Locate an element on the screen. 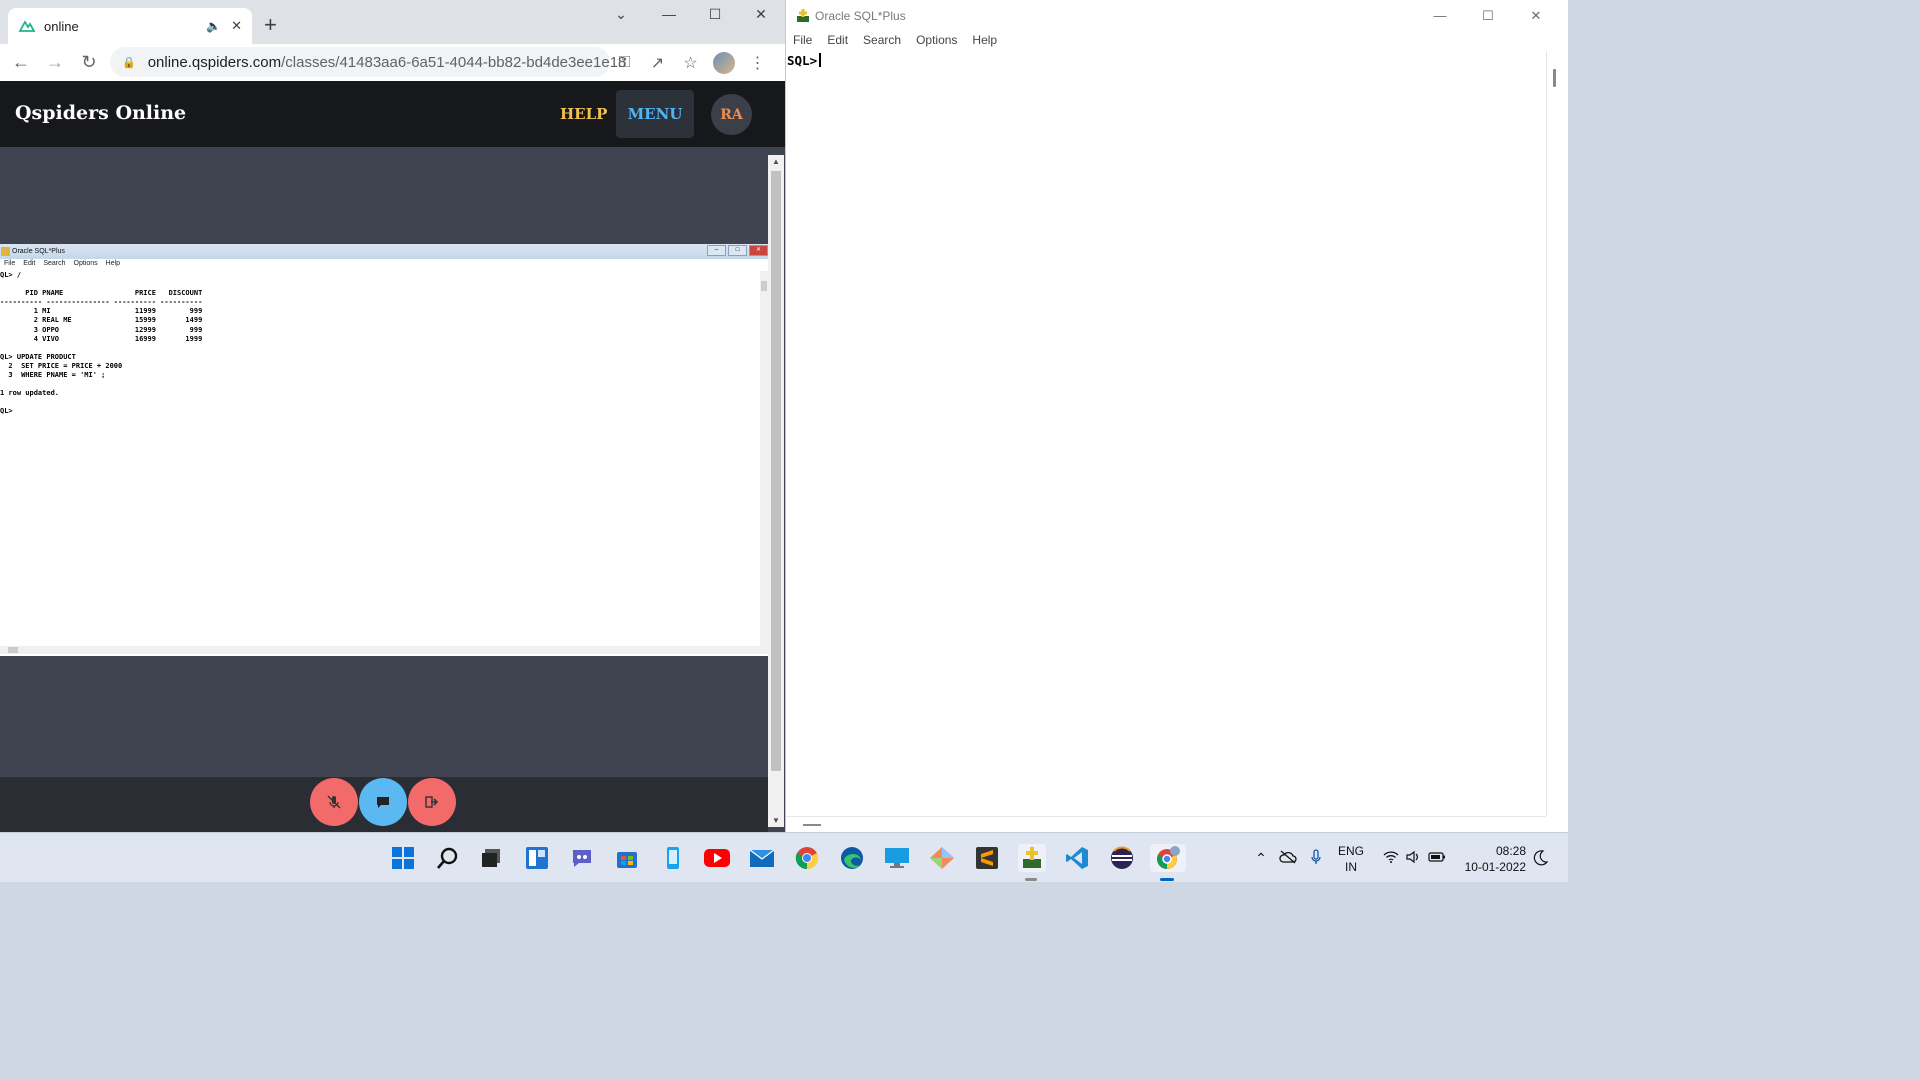 Image resolution: width=1920 pixels, height=1080 pixels. task-view-icon is located at coordinates (491, 858).